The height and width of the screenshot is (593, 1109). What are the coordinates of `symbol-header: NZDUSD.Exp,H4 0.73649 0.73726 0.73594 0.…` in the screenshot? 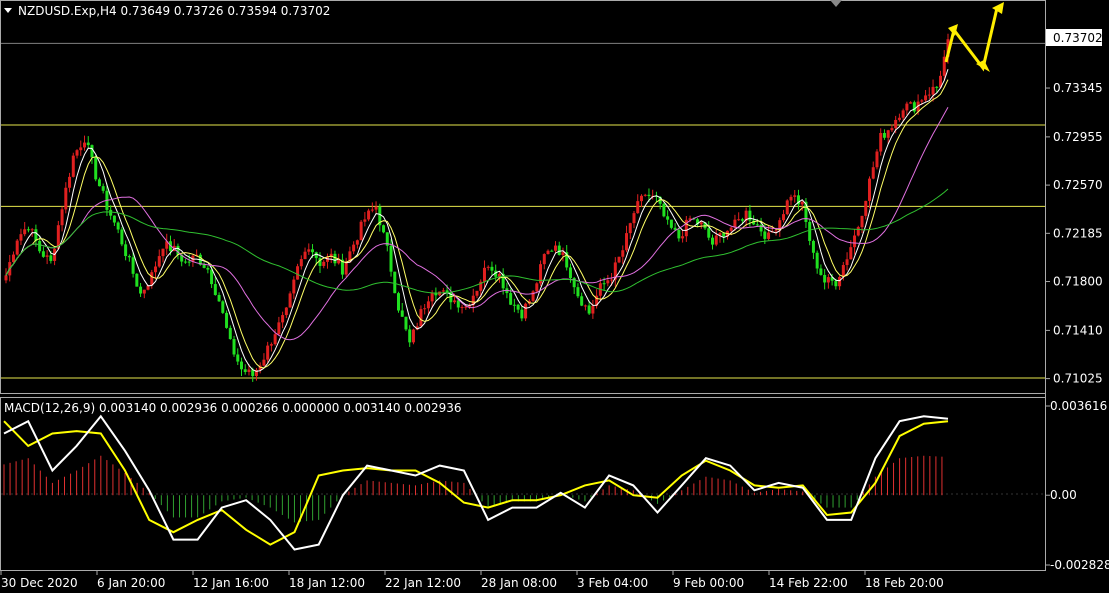 It's located at (174, 11).